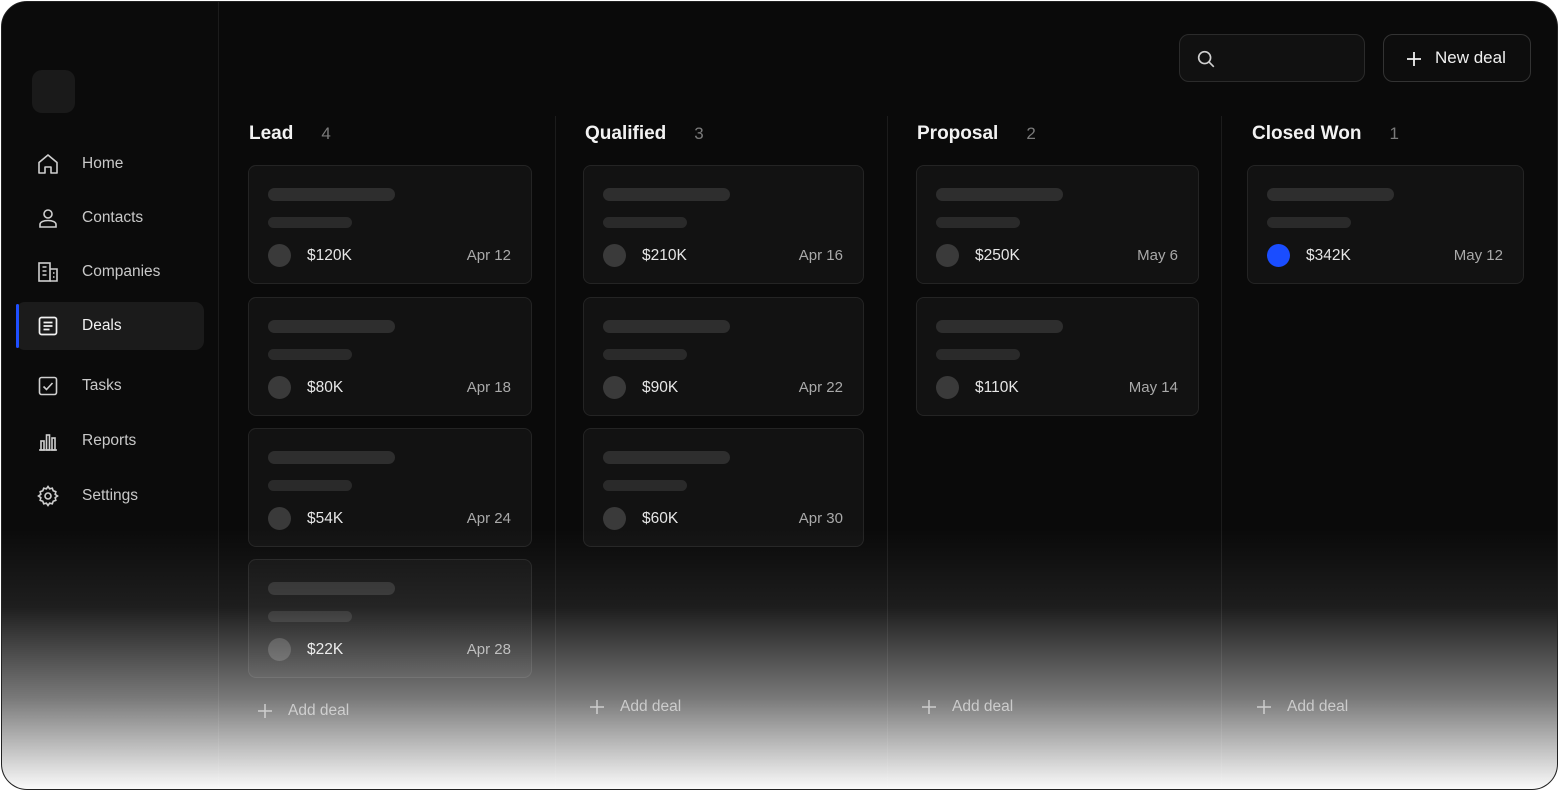 The image size is (1559, 791). I want to click on deal-card: $120K Apr 12, so click(390, 224).